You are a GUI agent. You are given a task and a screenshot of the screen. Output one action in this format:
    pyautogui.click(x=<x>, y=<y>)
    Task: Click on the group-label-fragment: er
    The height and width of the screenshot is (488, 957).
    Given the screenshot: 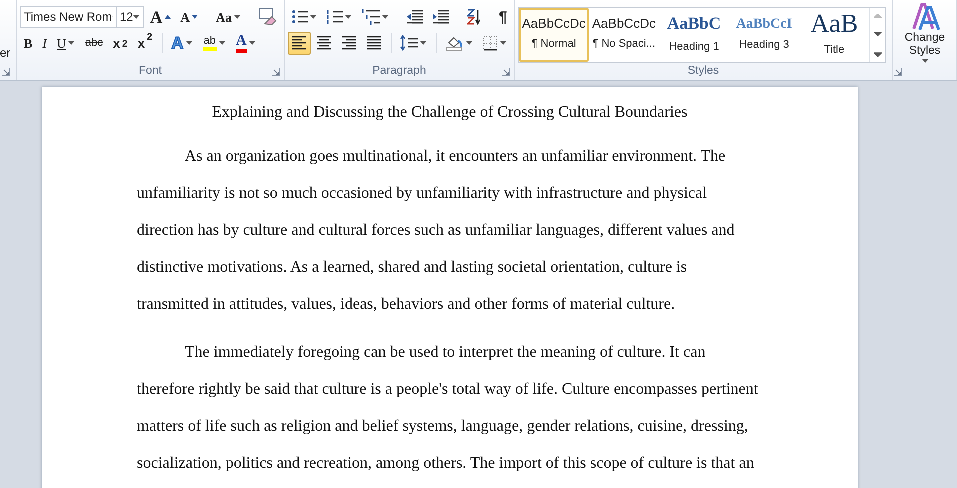 What is the action you would take?
    pyautogui.click(x=5, y=53)
    